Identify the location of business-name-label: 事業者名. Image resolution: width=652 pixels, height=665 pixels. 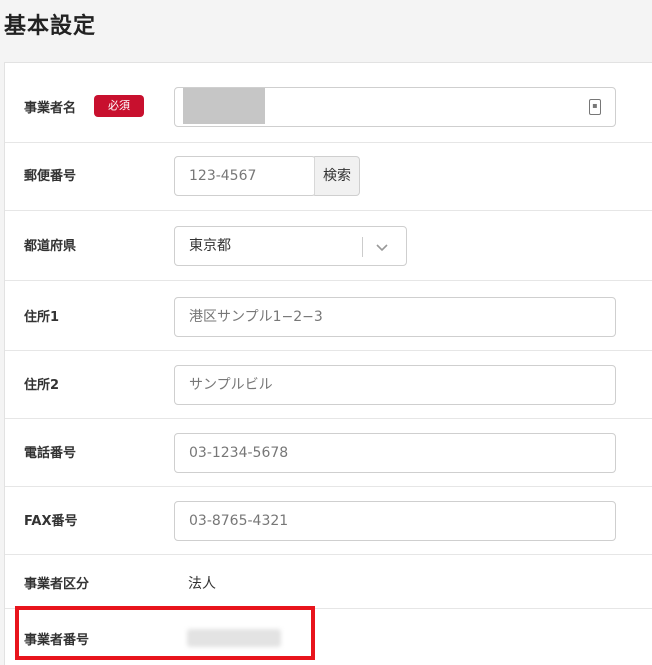
(50, 108).